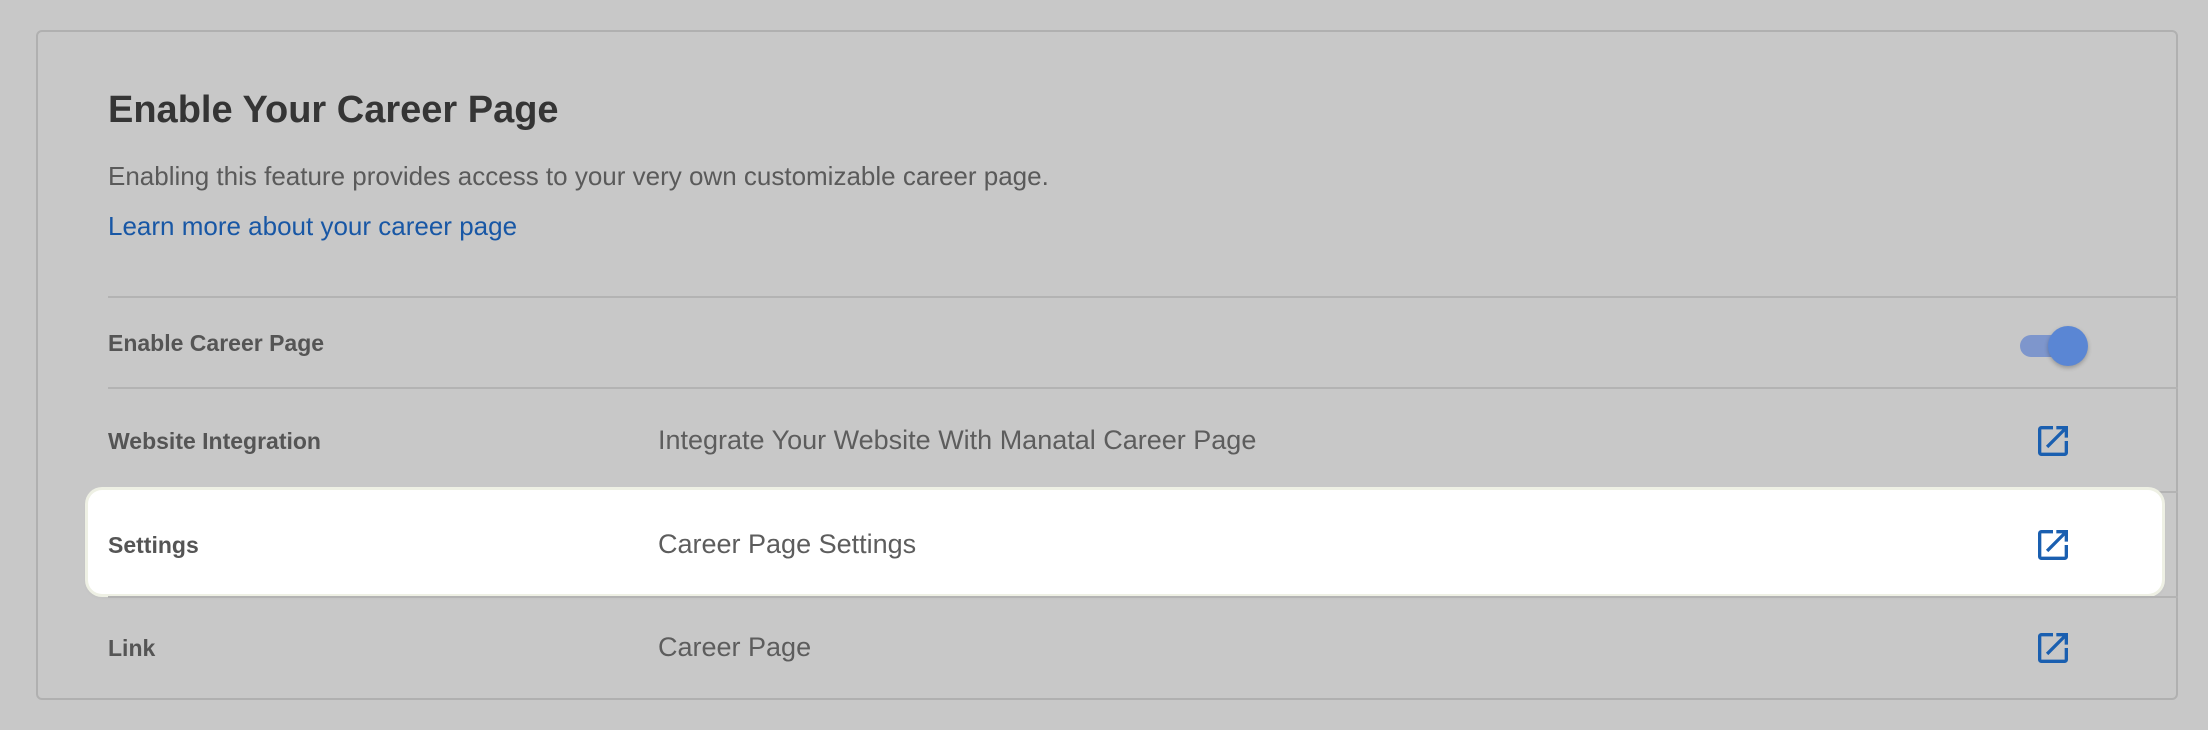 This screenshot has height=730, width=2208. I want to click on settings-label: Settings, so click(153, 545).